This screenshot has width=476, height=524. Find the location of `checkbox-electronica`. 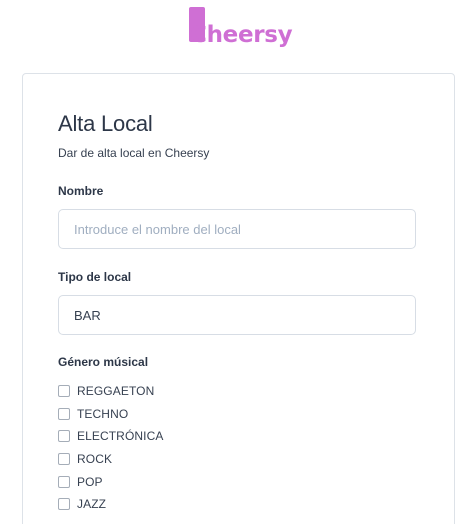

checkbox-electronica is located at coordinates (64, 436).